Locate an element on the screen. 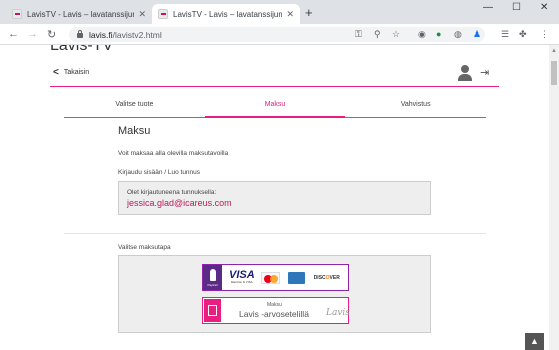 Image resolution: width=559 pixels, height=350 pixels. page-title: Maksu is located at coordinates (134, 131).